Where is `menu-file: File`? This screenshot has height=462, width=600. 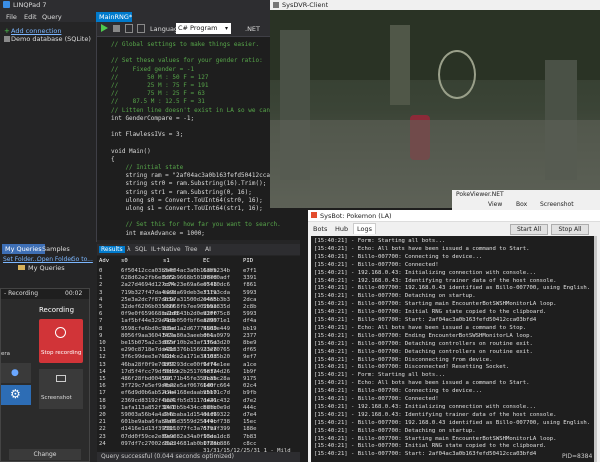
menu-file: File is located at coordinates (11, 17).